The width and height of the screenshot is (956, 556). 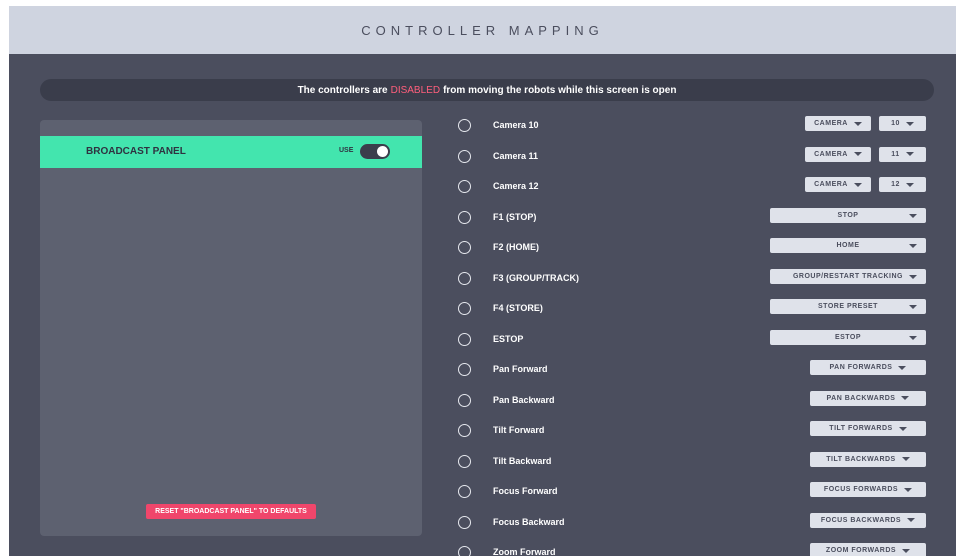 I want to click on action-select: FOCUS BACKWARDS, so click(x=868, y=520).